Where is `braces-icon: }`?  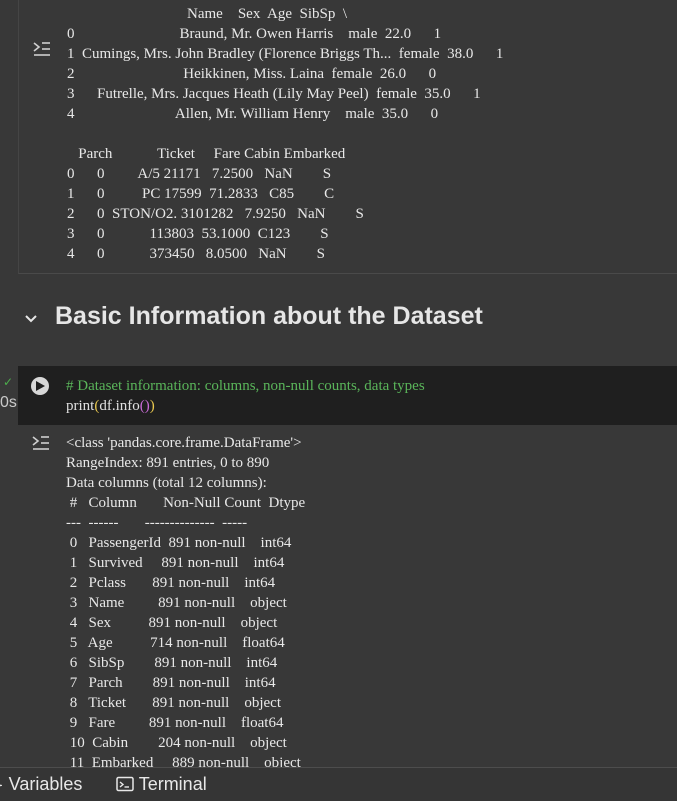
braces-icon: } is located at coordinates (2, 784).